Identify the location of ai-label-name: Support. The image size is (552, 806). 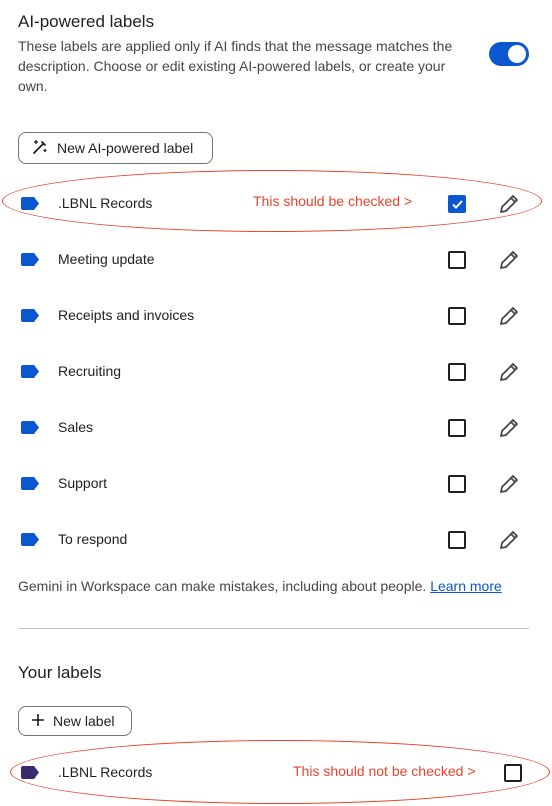
(83, 483).